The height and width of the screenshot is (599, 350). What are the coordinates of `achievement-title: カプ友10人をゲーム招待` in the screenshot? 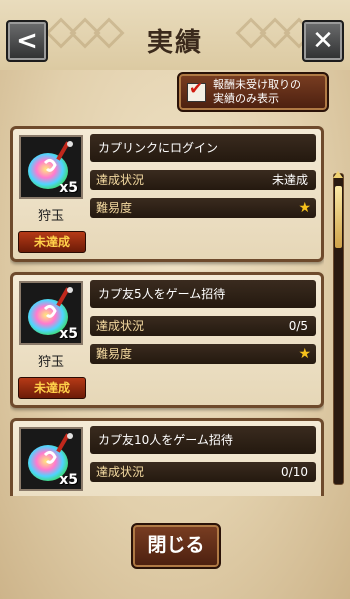 It's located at (203, 440).